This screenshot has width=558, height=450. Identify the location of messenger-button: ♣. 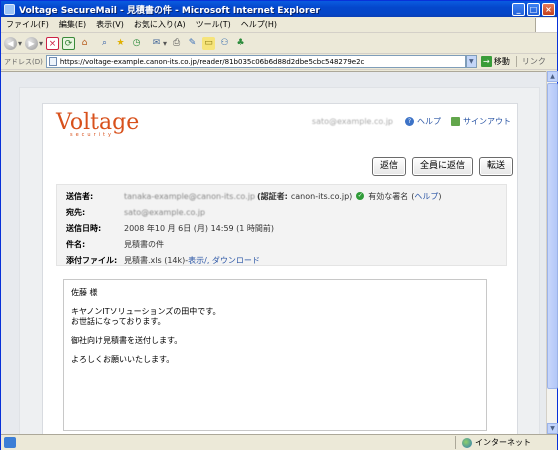
(240, 44).